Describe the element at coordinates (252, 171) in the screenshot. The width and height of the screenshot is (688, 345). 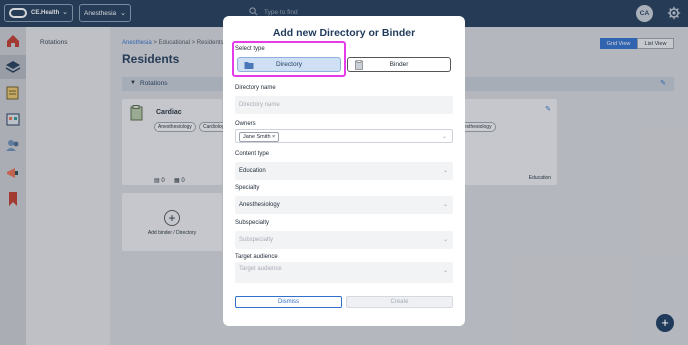
I see `content-type-value: Education` at that location.